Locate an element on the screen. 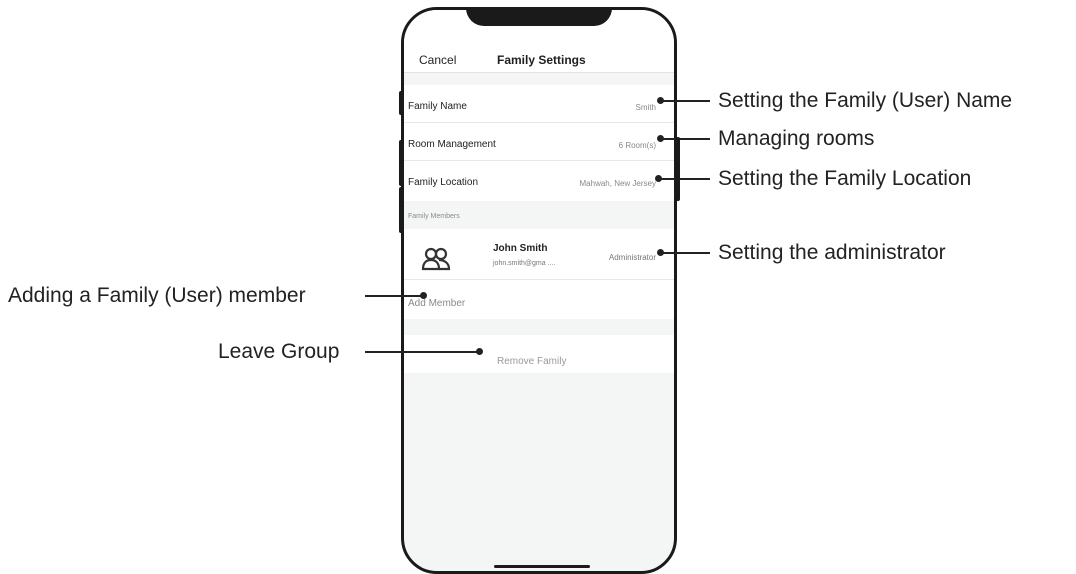  callout-administrator: Setting the administrator is located at coordinates (832, 252).